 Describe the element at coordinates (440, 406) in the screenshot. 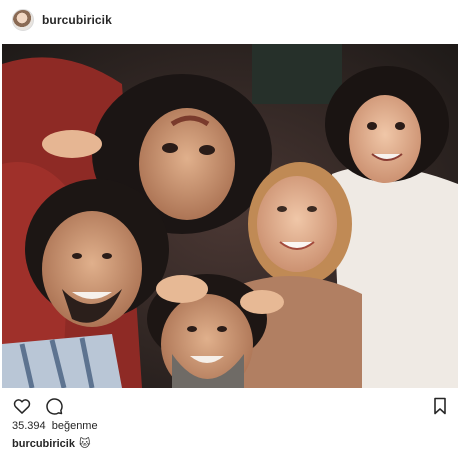

I see `bookmark-icon` at that location.